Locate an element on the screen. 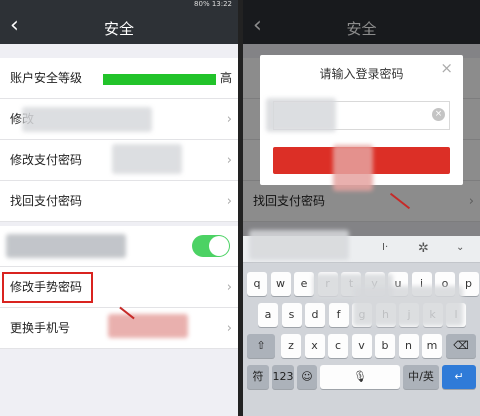 This screenshot has width=480, height=416. key-a: a is located at coordinates (268, 315).